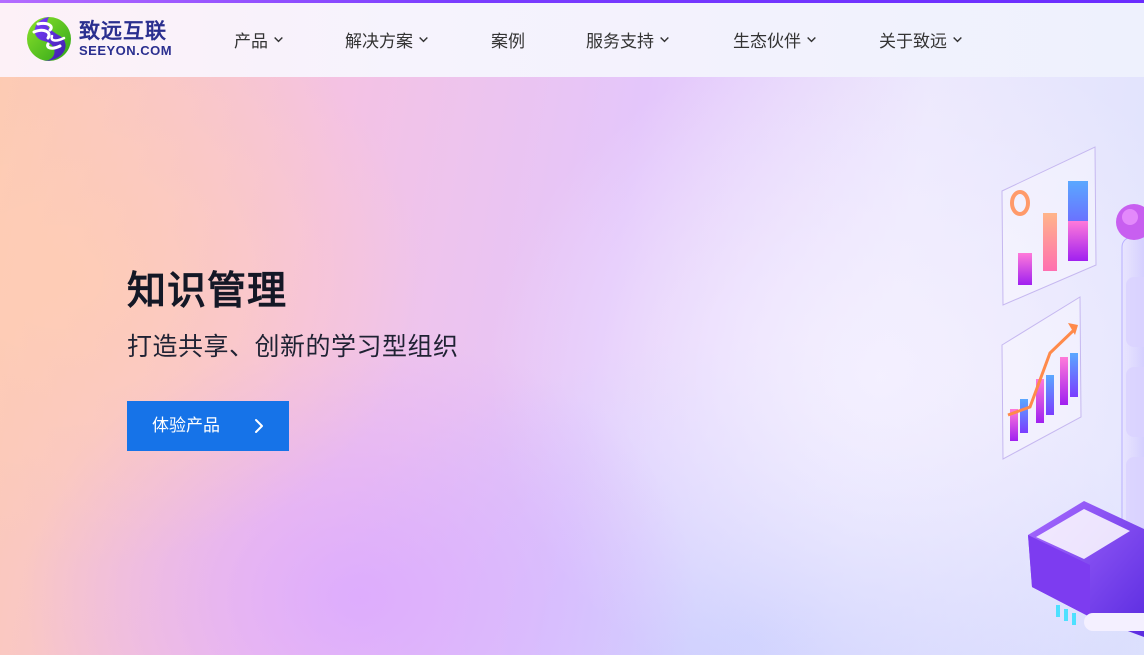 The width and height of the screenshot is (1144, 655). I want to click on logo-name-cn: 致远互联, so click(123, 30).